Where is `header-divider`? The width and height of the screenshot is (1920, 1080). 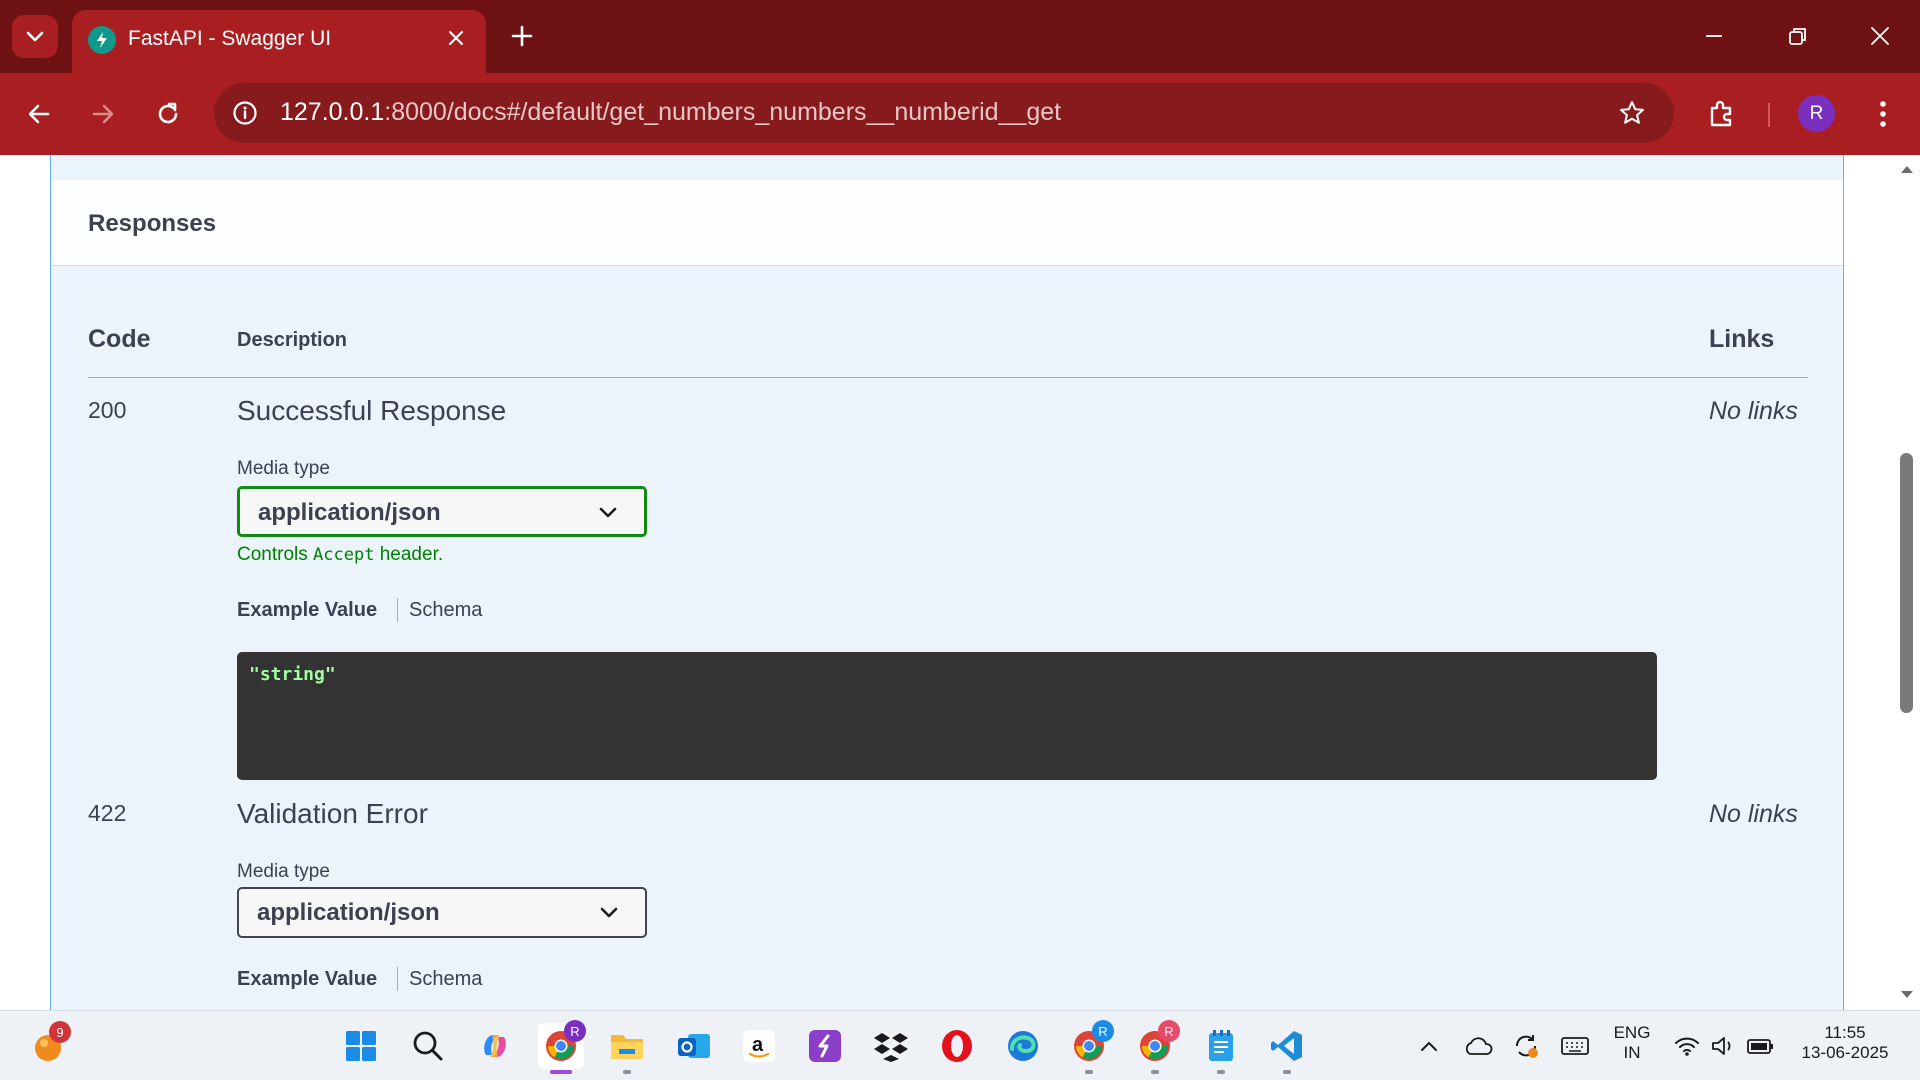
header-divider is located at coordinates (948, 377).